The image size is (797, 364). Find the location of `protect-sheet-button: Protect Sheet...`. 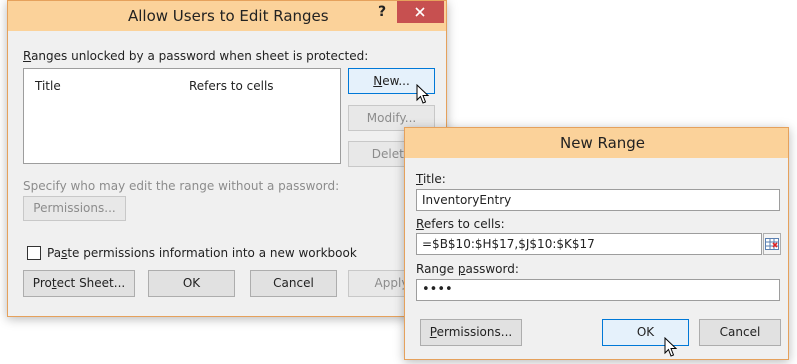

protect-sheet-button: Protect Sheet... is located at coordinates (79, 283).